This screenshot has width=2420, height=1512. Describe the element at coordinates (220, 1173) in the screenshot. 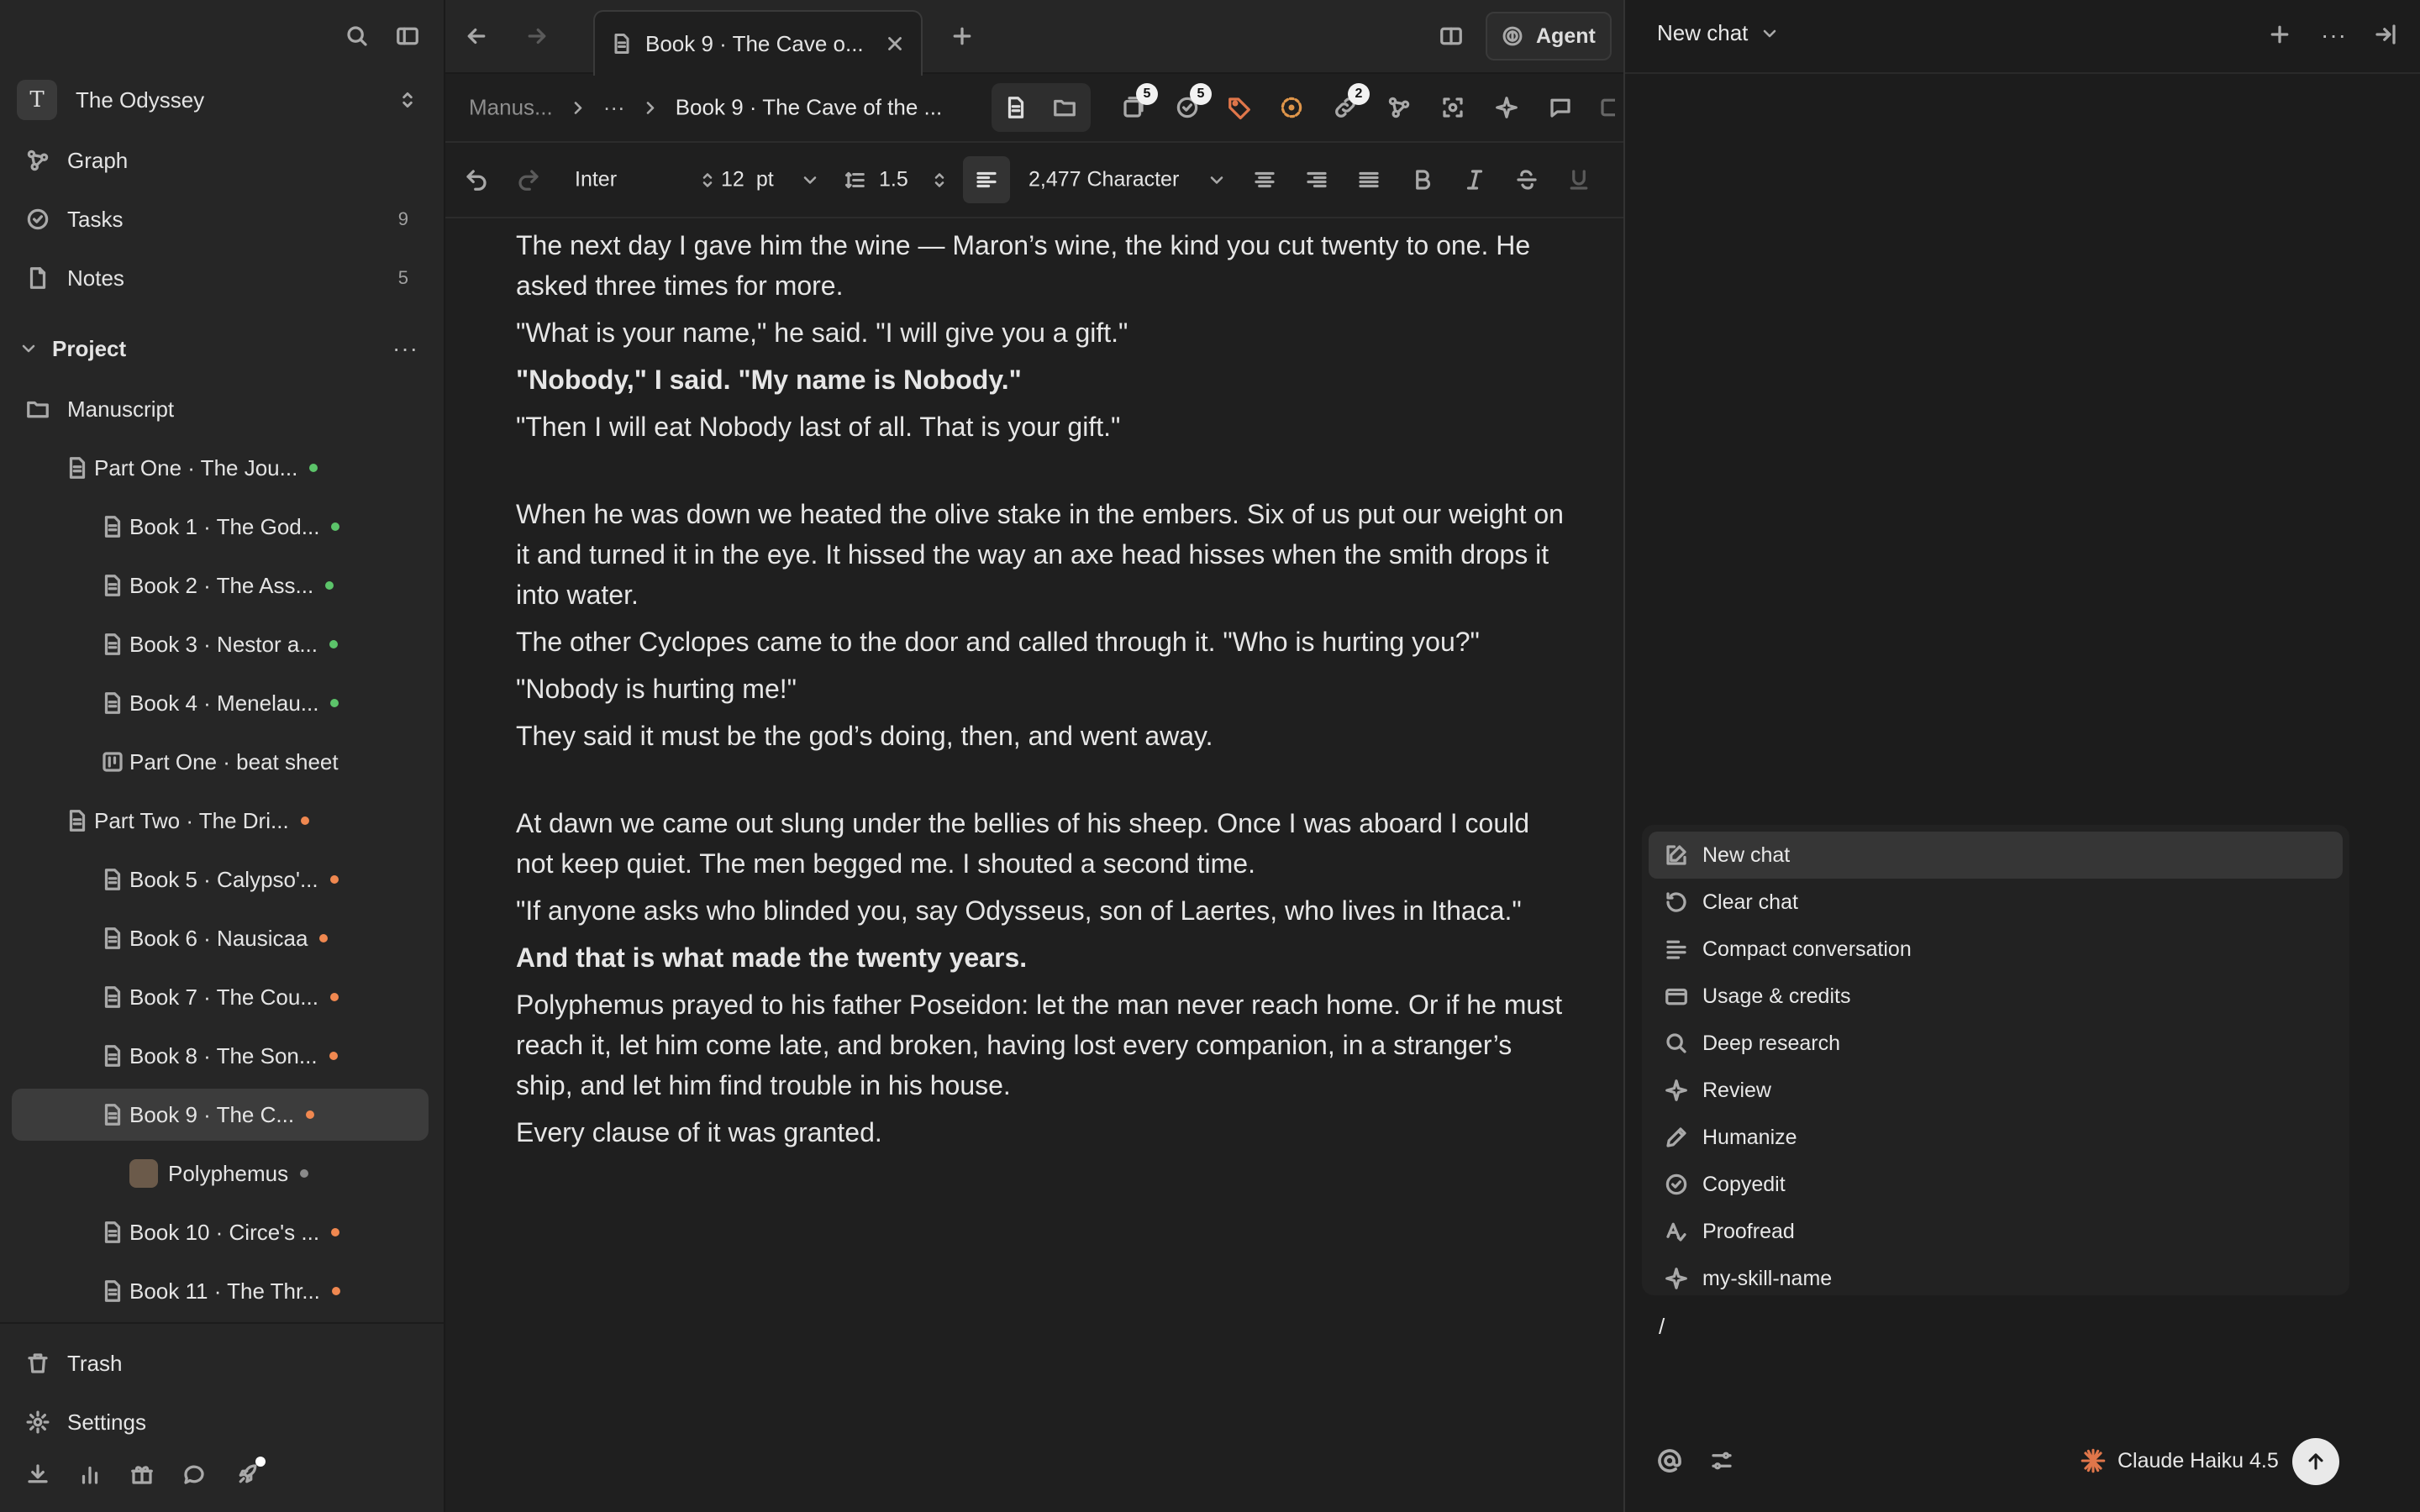

I see `tree-item-polyphemus: Polyphemus` at that location.